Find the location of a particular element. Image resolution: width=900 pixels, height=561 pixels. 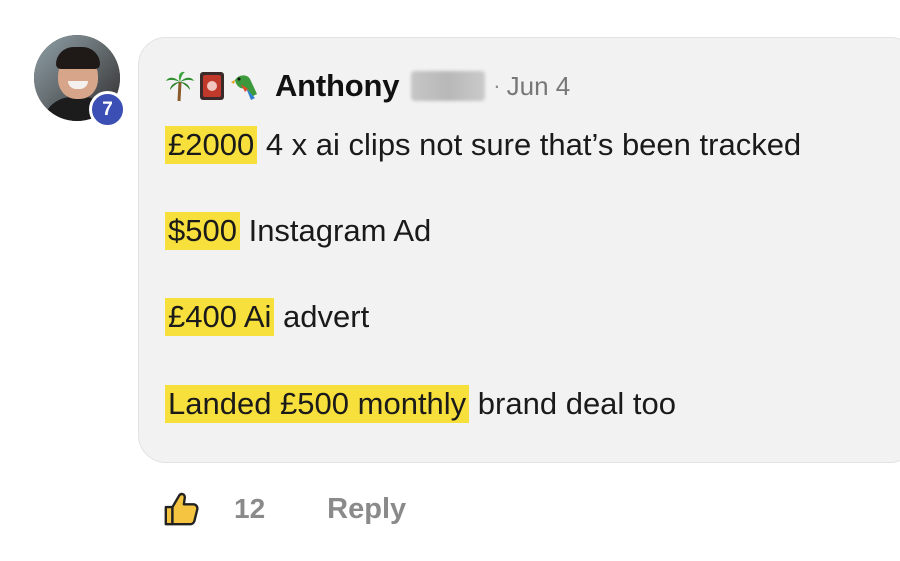

author-name: Anthony is located at coordinates (337, 86).